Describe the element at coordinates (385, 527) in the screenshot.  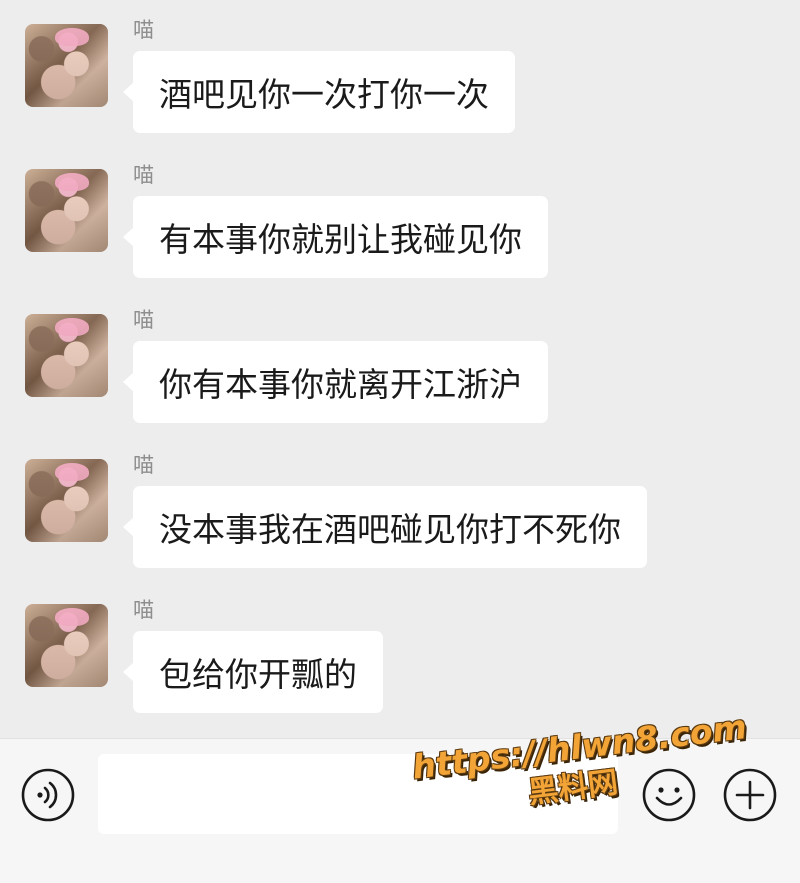
I see `message-bubble: 没本事我在酒吧碰见你打不死你` at that location.